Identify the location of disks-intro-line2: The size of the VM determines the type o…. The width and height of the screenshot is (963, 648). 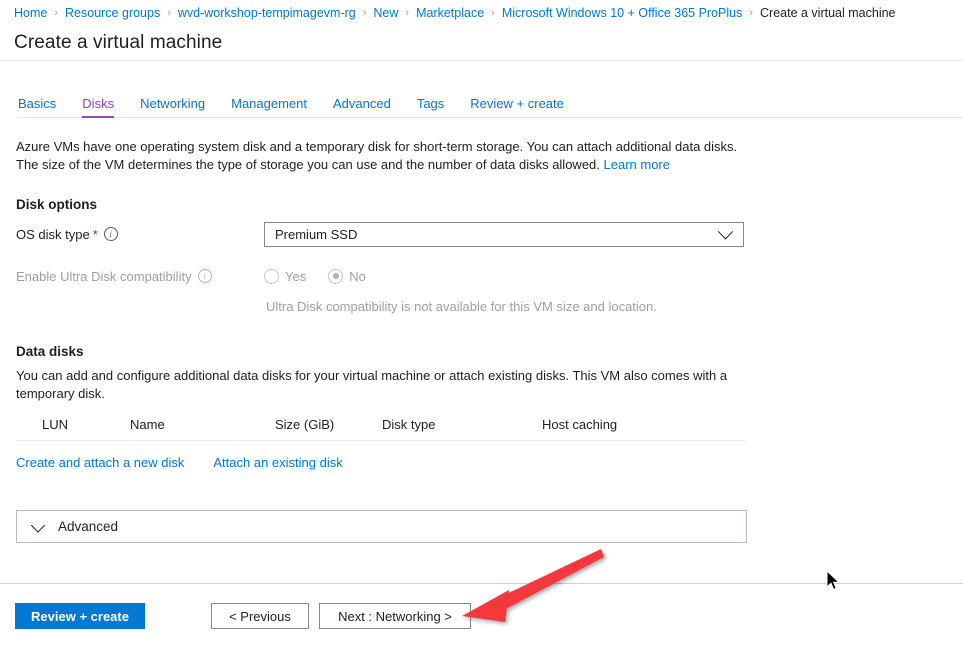
(308, 164).